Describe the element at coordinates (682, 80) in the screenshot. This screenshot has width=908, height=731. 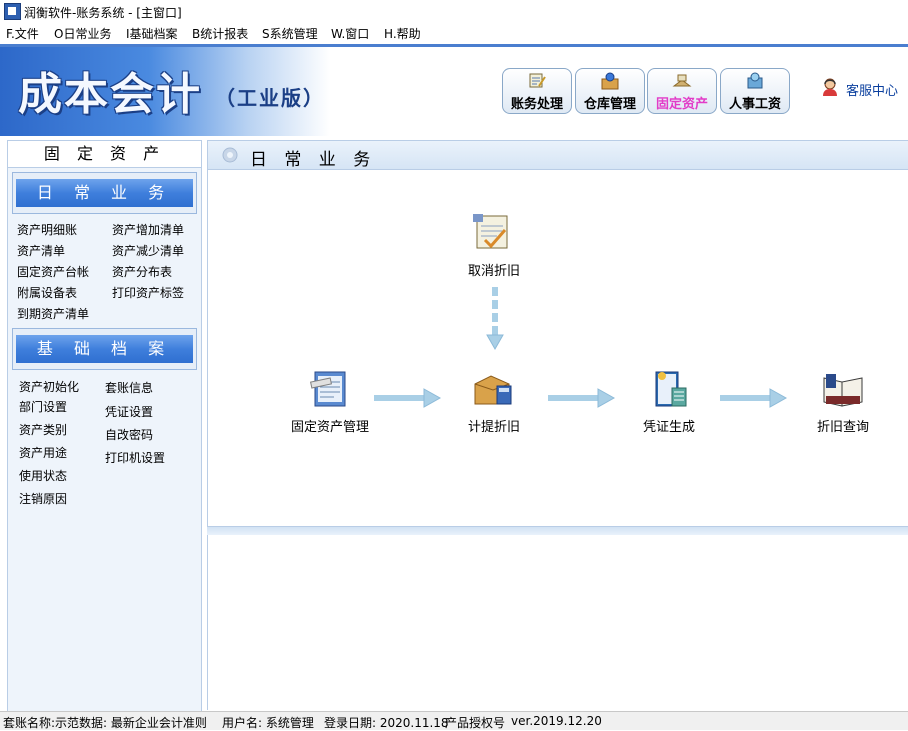
I see `fixed-asset-icon` at that location.